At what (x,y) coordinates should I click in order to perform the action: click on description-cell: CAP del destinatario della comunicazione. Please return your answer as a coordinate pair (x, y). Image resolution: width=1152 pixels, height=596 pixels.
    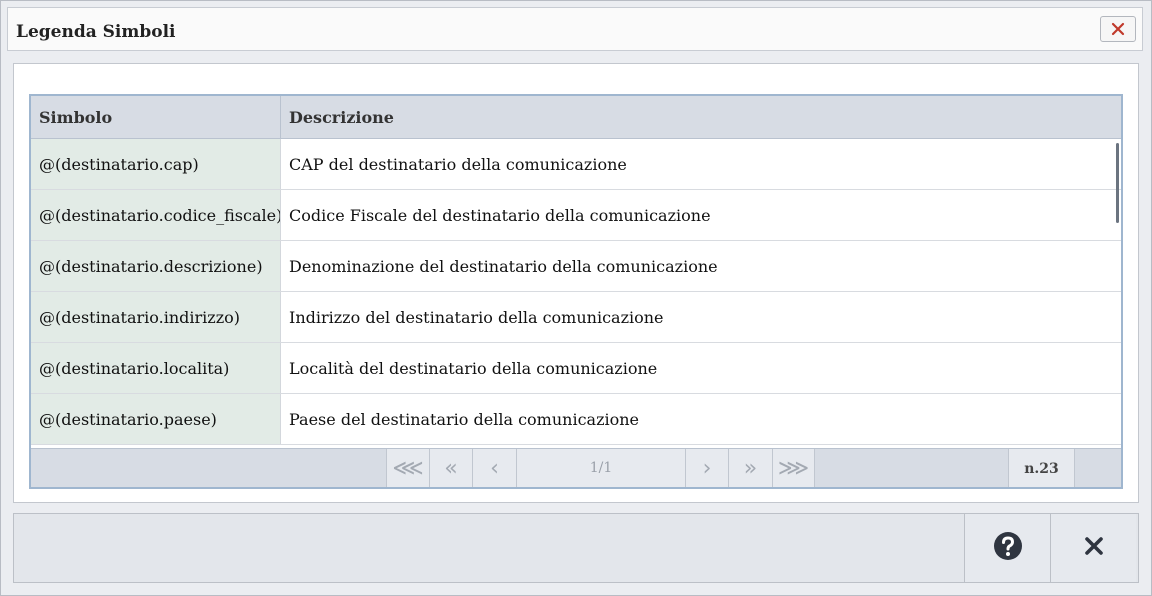
    Looking at the image, I should click on (701, 164).